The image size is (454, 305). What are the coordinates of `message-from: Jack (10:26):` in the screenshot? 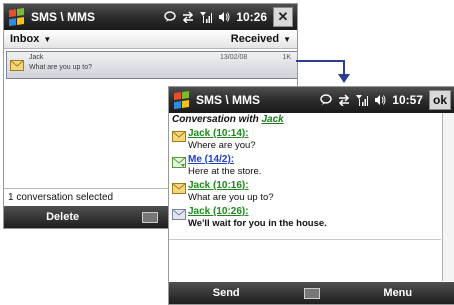 It's located at (218, 211).